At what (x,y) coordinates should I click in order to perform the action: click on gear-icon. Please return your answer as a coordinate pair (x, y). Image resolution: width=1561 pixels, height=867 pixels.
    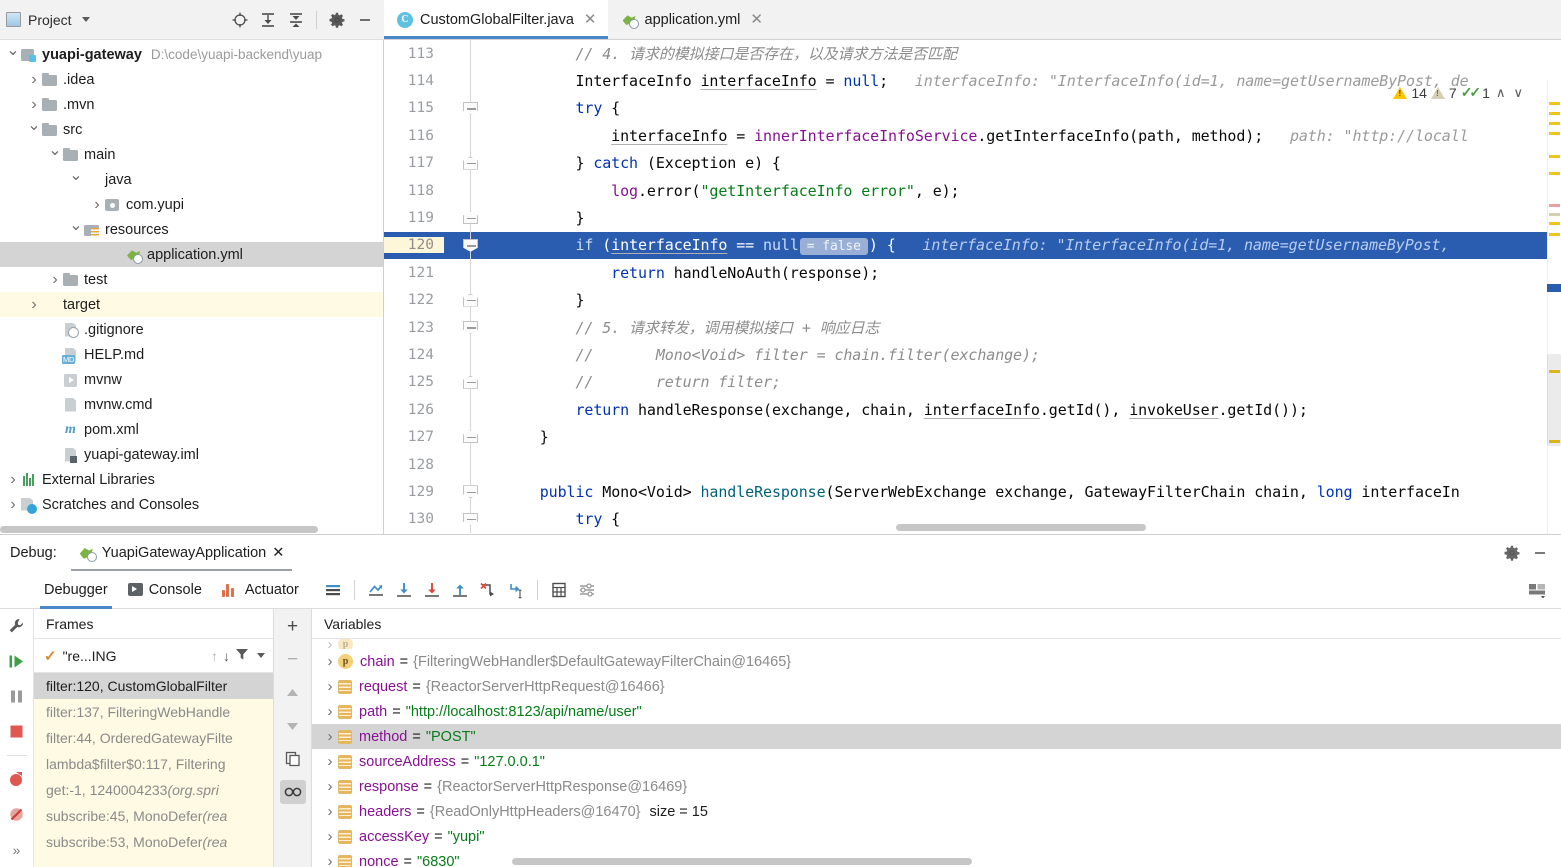
    Looking at the image, I should click on (1512, 553).